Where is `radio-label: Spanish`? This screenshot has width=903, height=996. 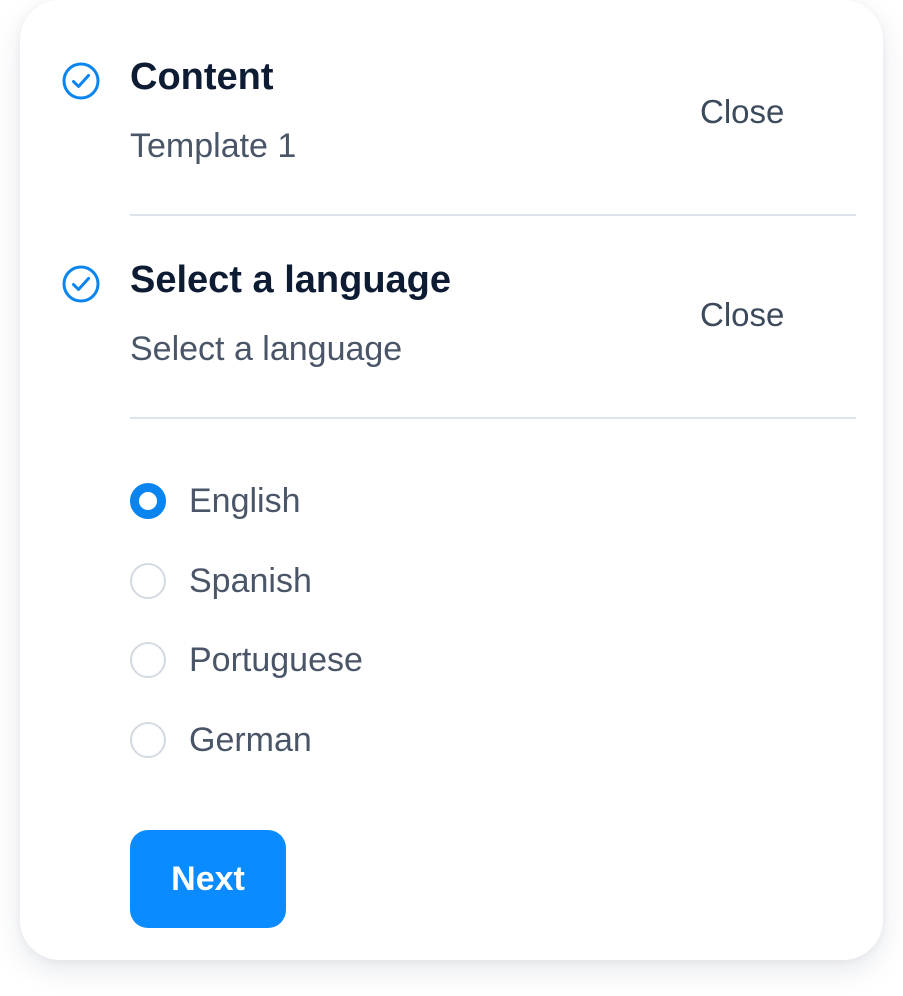
radio-label: Spanish is located at coordinates (250, 581).